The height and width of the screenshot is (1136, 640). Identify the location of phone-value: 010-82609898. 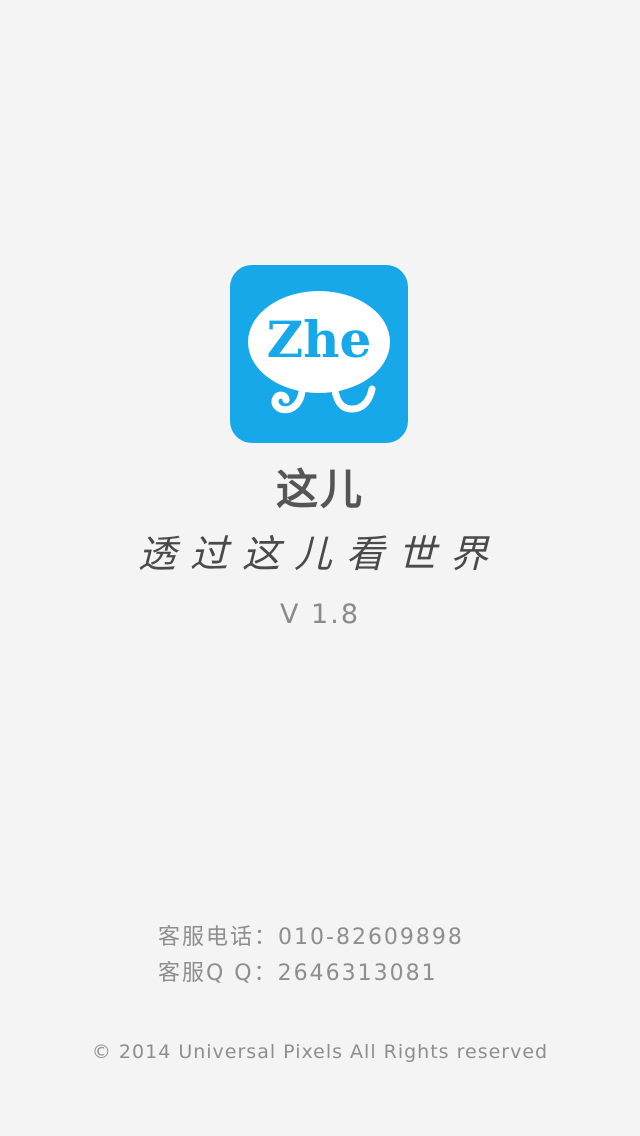
(371, 937).